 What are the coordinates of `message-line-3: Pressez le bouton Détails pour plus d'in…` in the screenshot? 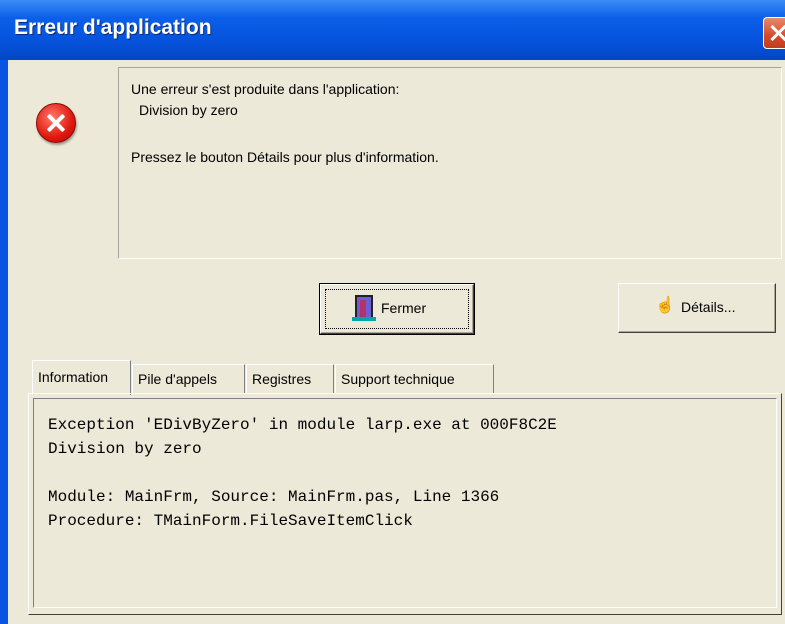 It's located at (285, 157).